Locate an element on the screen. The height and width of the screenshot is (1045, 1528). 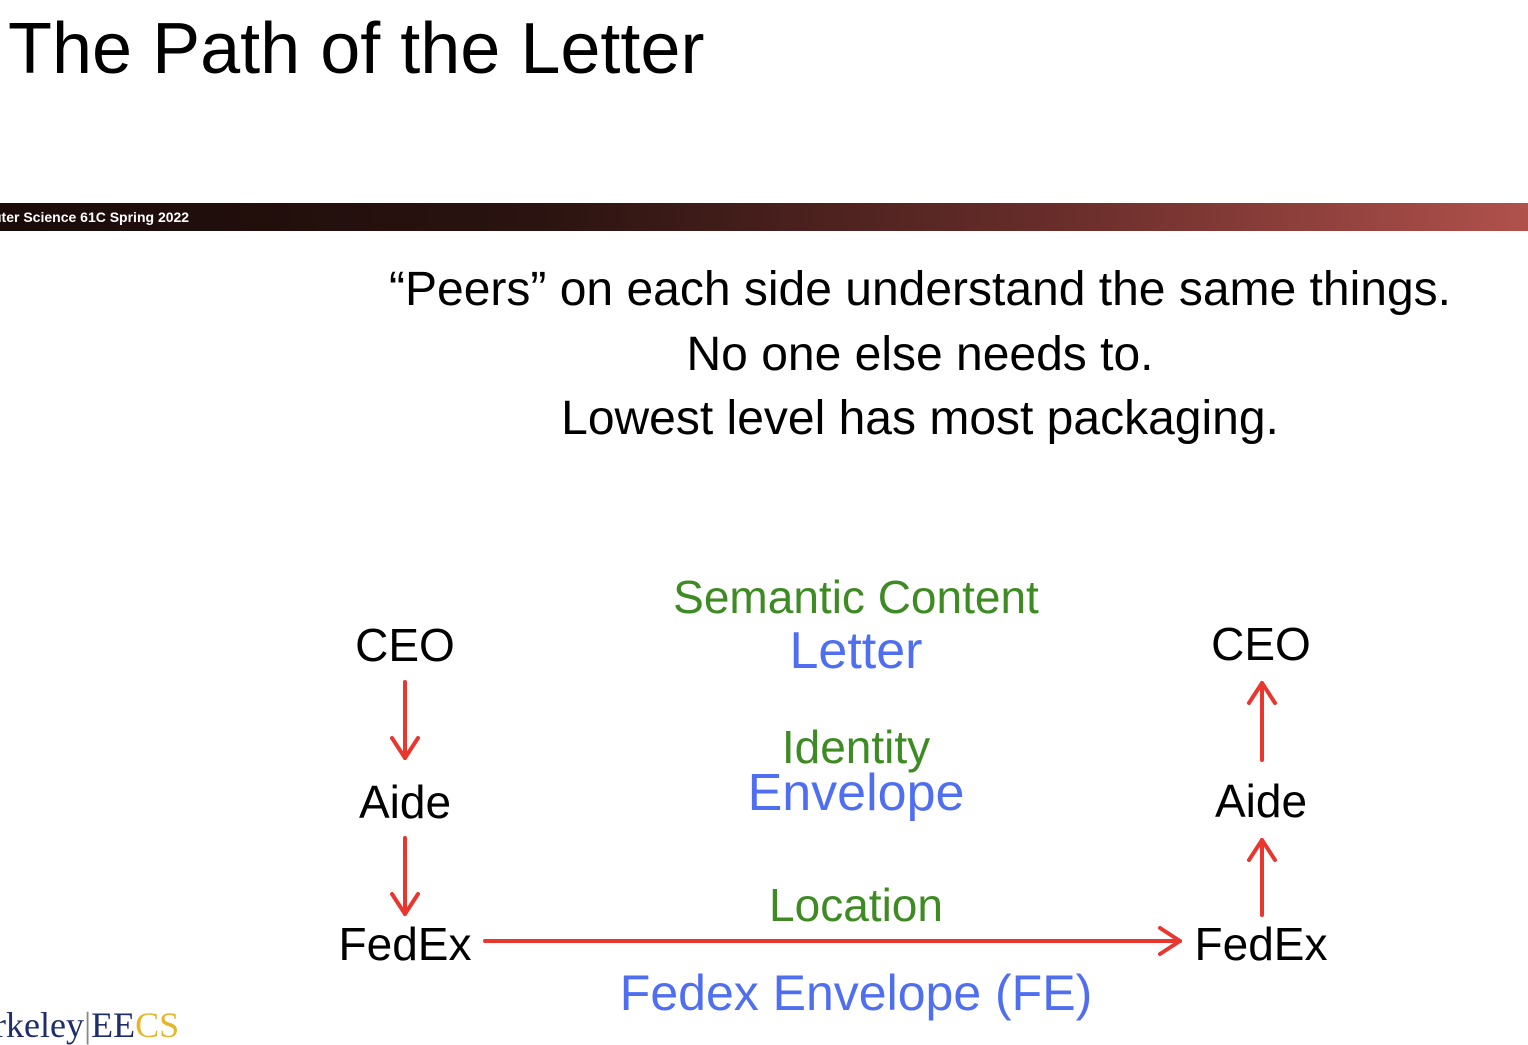
semantic-content-label: Semantic Content is located at coordinates (856, 597).